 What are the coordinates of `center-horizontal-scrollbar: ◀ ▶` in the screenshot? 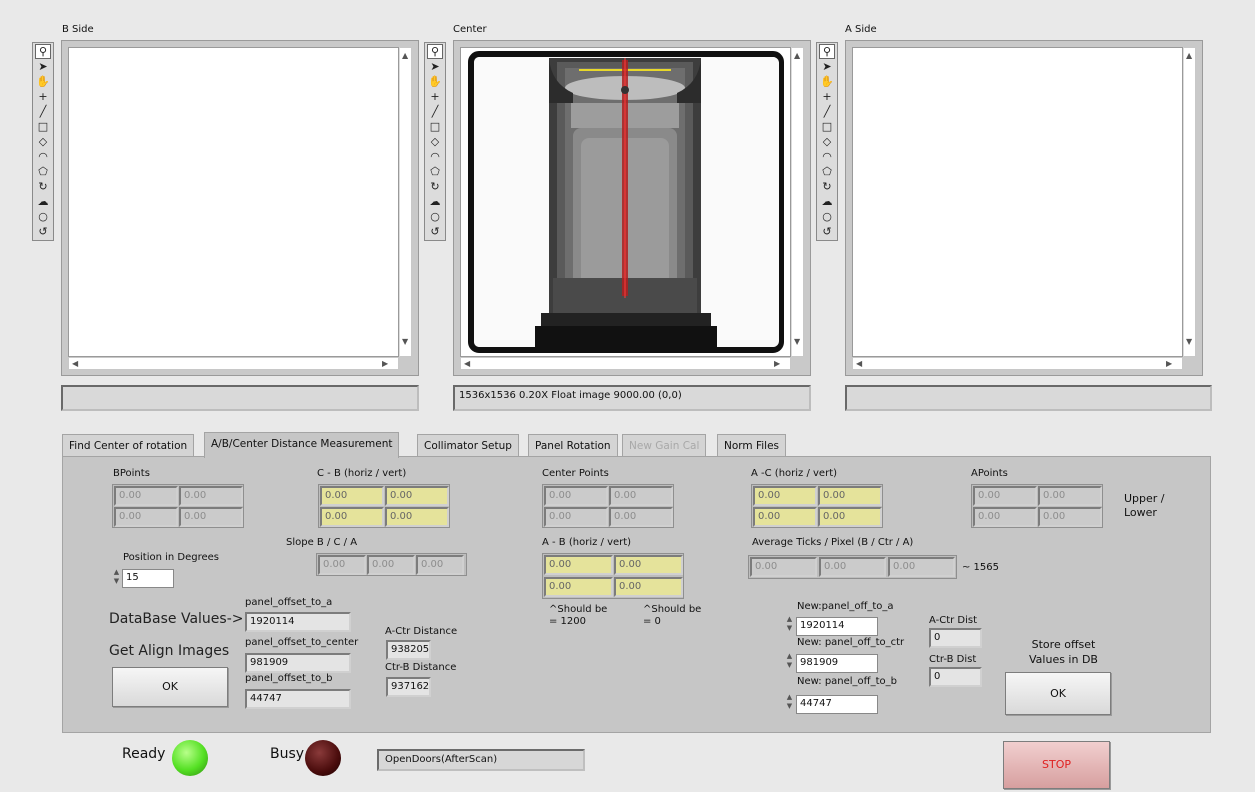 It's located at (625, 363).